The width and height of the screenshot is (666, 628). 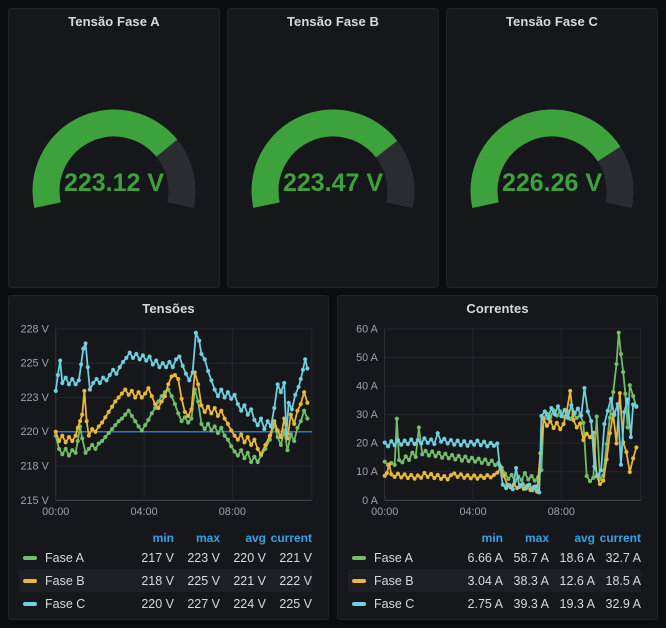 I want to click on legend-value-avg: 224 V, so click(x=249, y=603).